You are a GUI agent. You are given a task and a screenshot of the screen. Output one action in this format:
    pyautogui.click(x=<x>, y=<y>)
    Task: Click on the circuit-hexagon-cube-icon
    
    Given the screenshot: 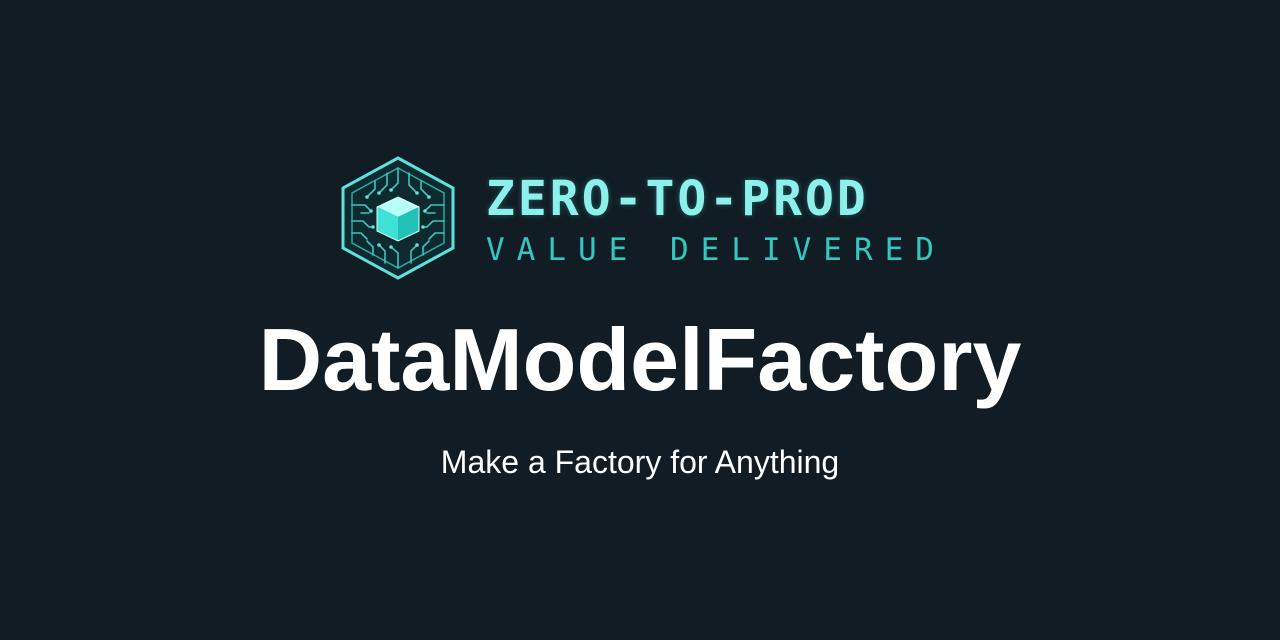 What is the action you would take?
    pyautogui.click(x=398, y=218)
    